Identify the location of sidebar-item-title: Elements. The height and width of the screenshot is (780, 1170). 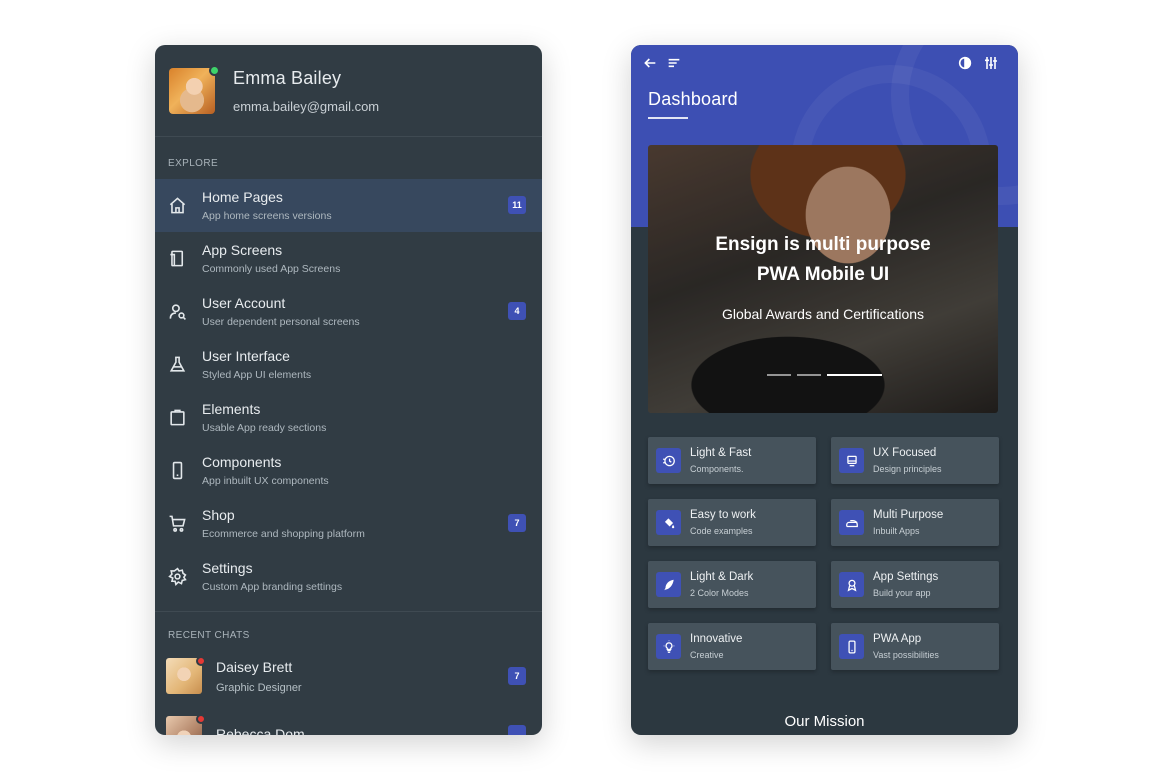
(231, 409).